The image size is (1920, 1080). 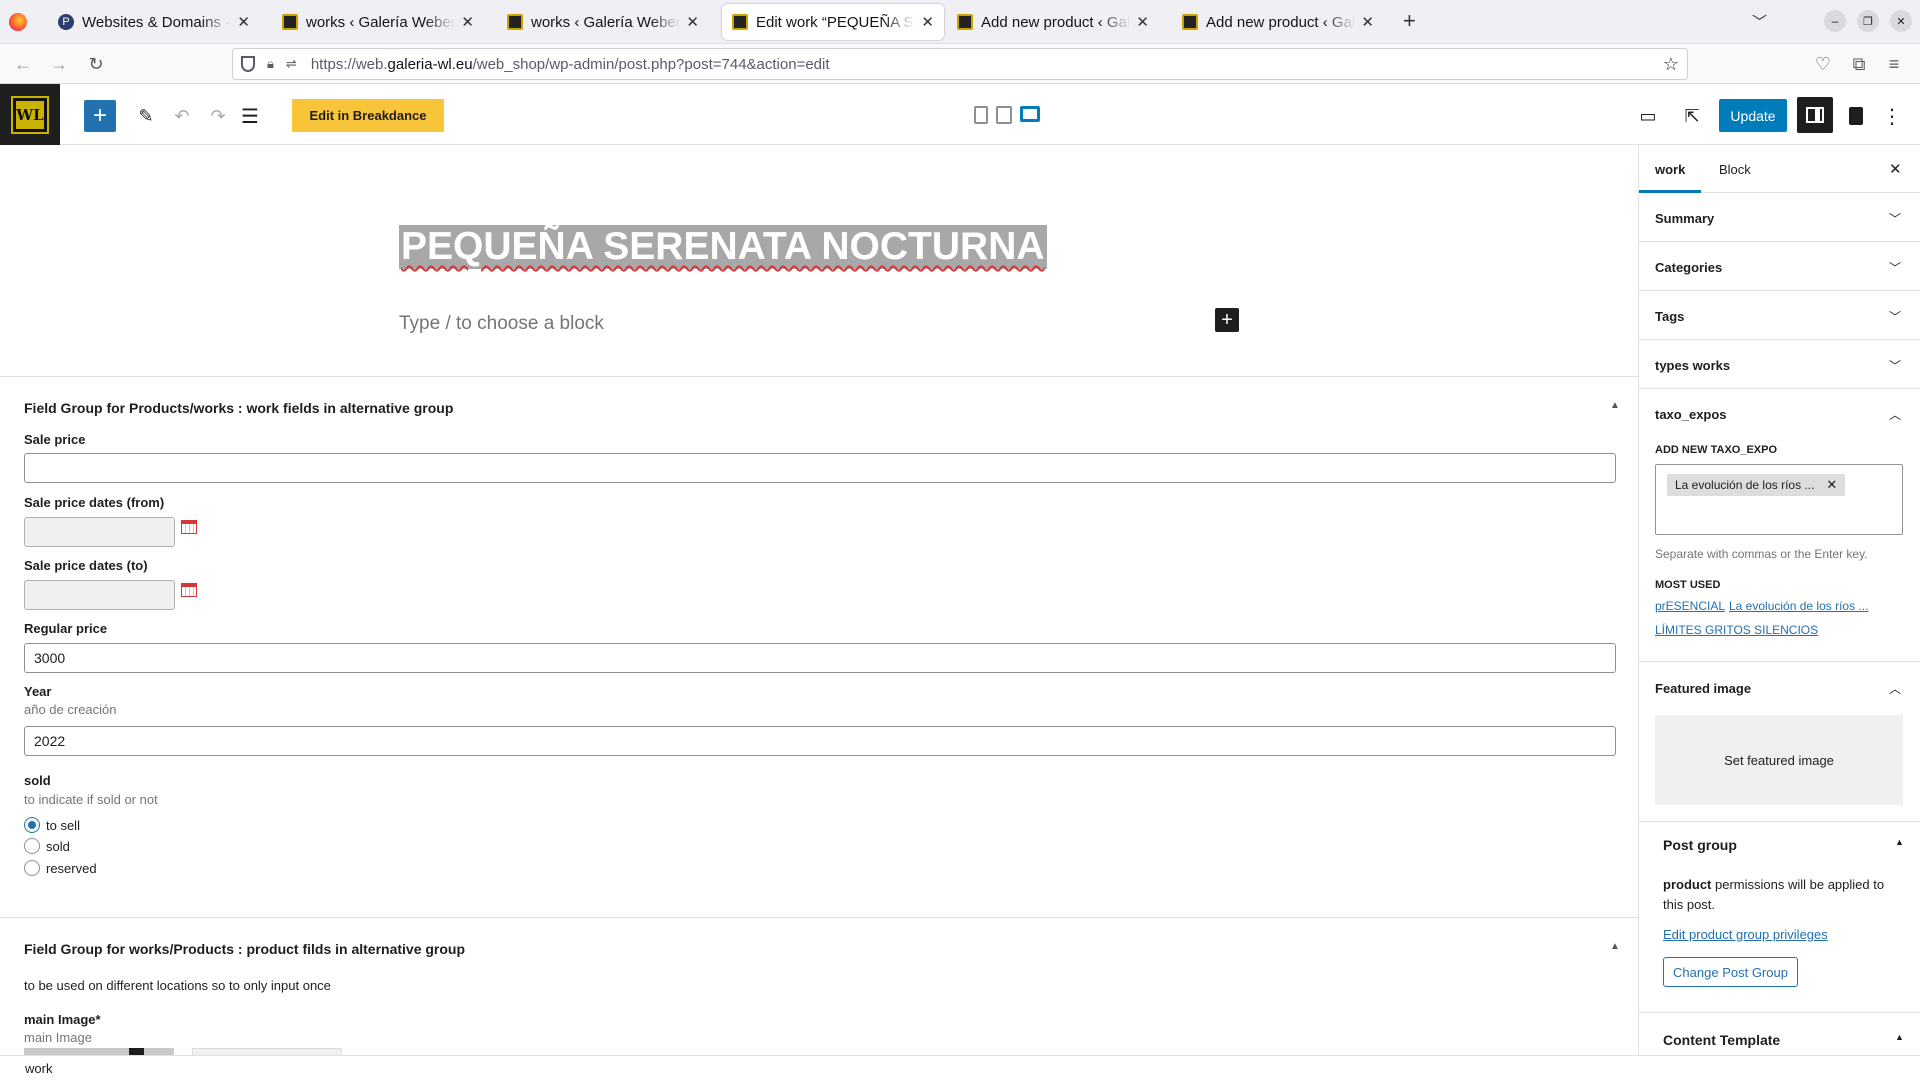 What do you see at coordinates (1779, 315) in the screenshot?
I see `panel-tags: Tags ﹀` at bounding box center [1779, 315].